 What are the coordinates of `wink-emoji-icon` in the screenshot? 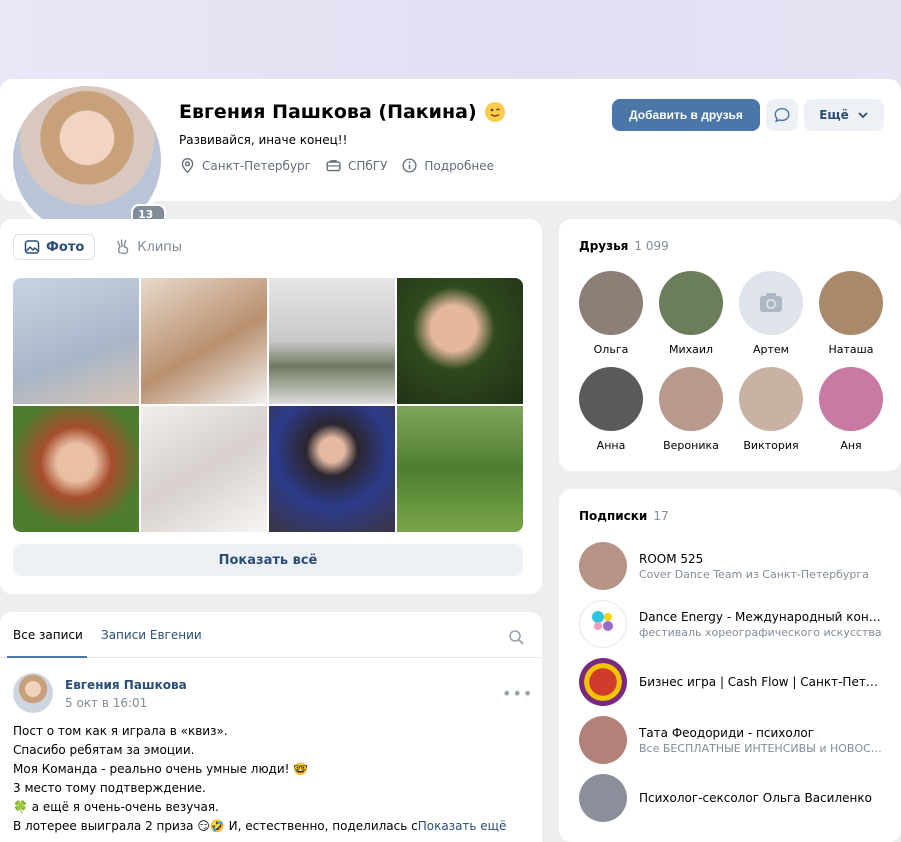 It's located at (494, 112).